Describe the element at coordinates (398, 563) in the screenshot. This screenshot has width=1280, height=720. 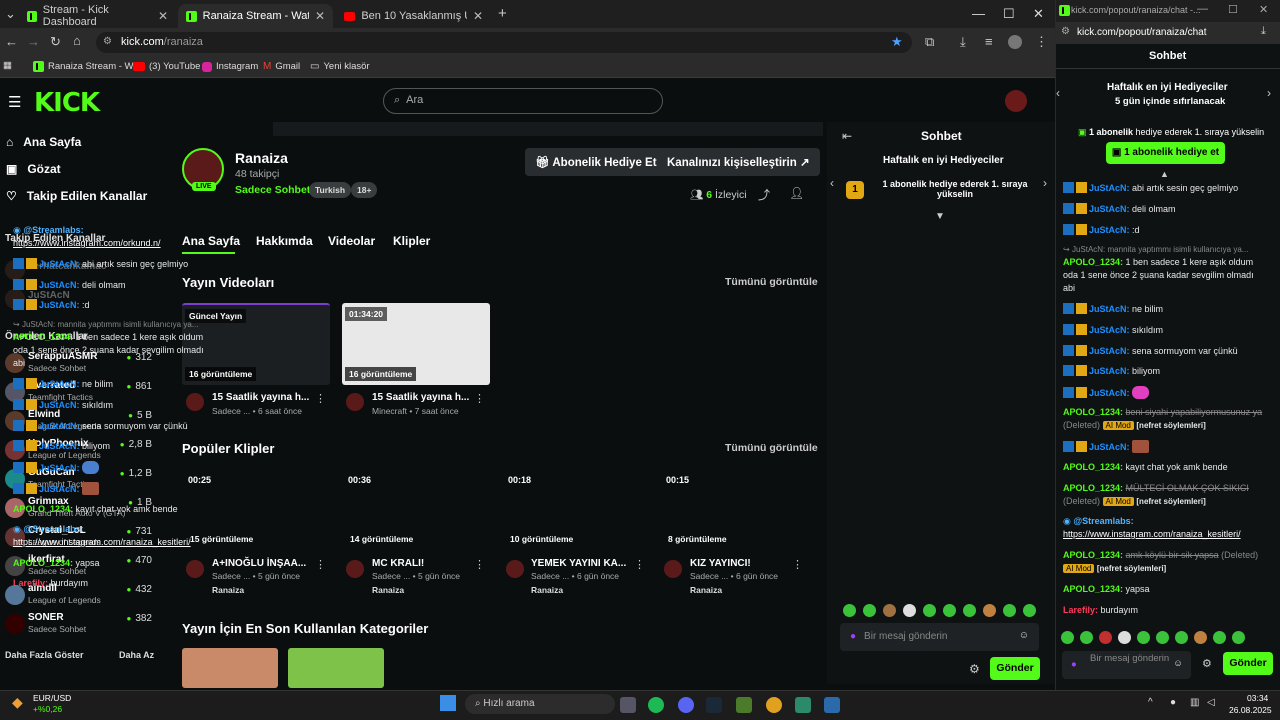
I see `clip-title: MC KRALI!` at that location.